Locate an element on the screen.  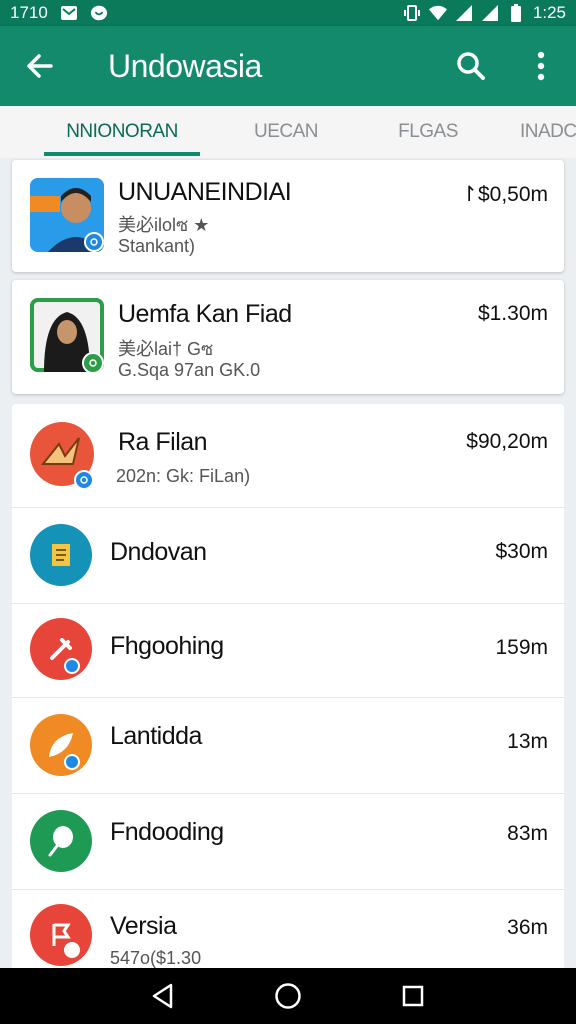
more-vert-icon is located at coordinates (541, 66).